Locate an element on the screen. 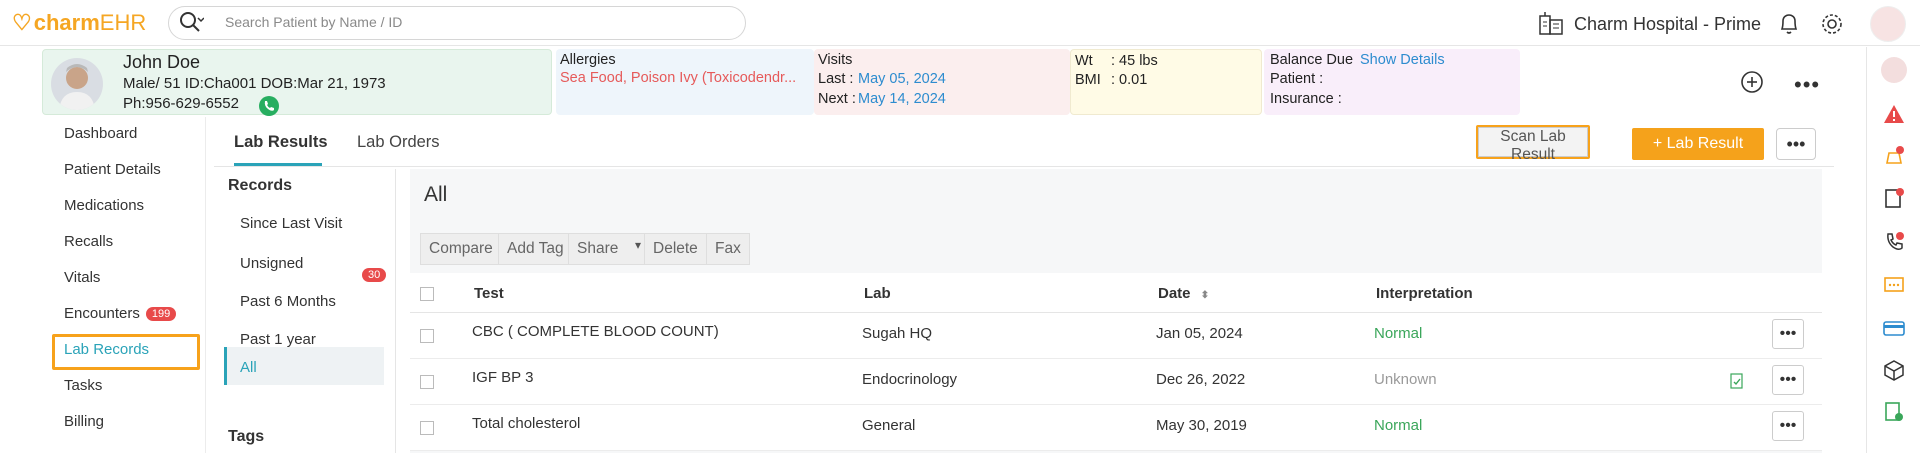 The image size is (1920, 453). visits-next-date: May 14, 2024 is located at coordinates (902, 99).